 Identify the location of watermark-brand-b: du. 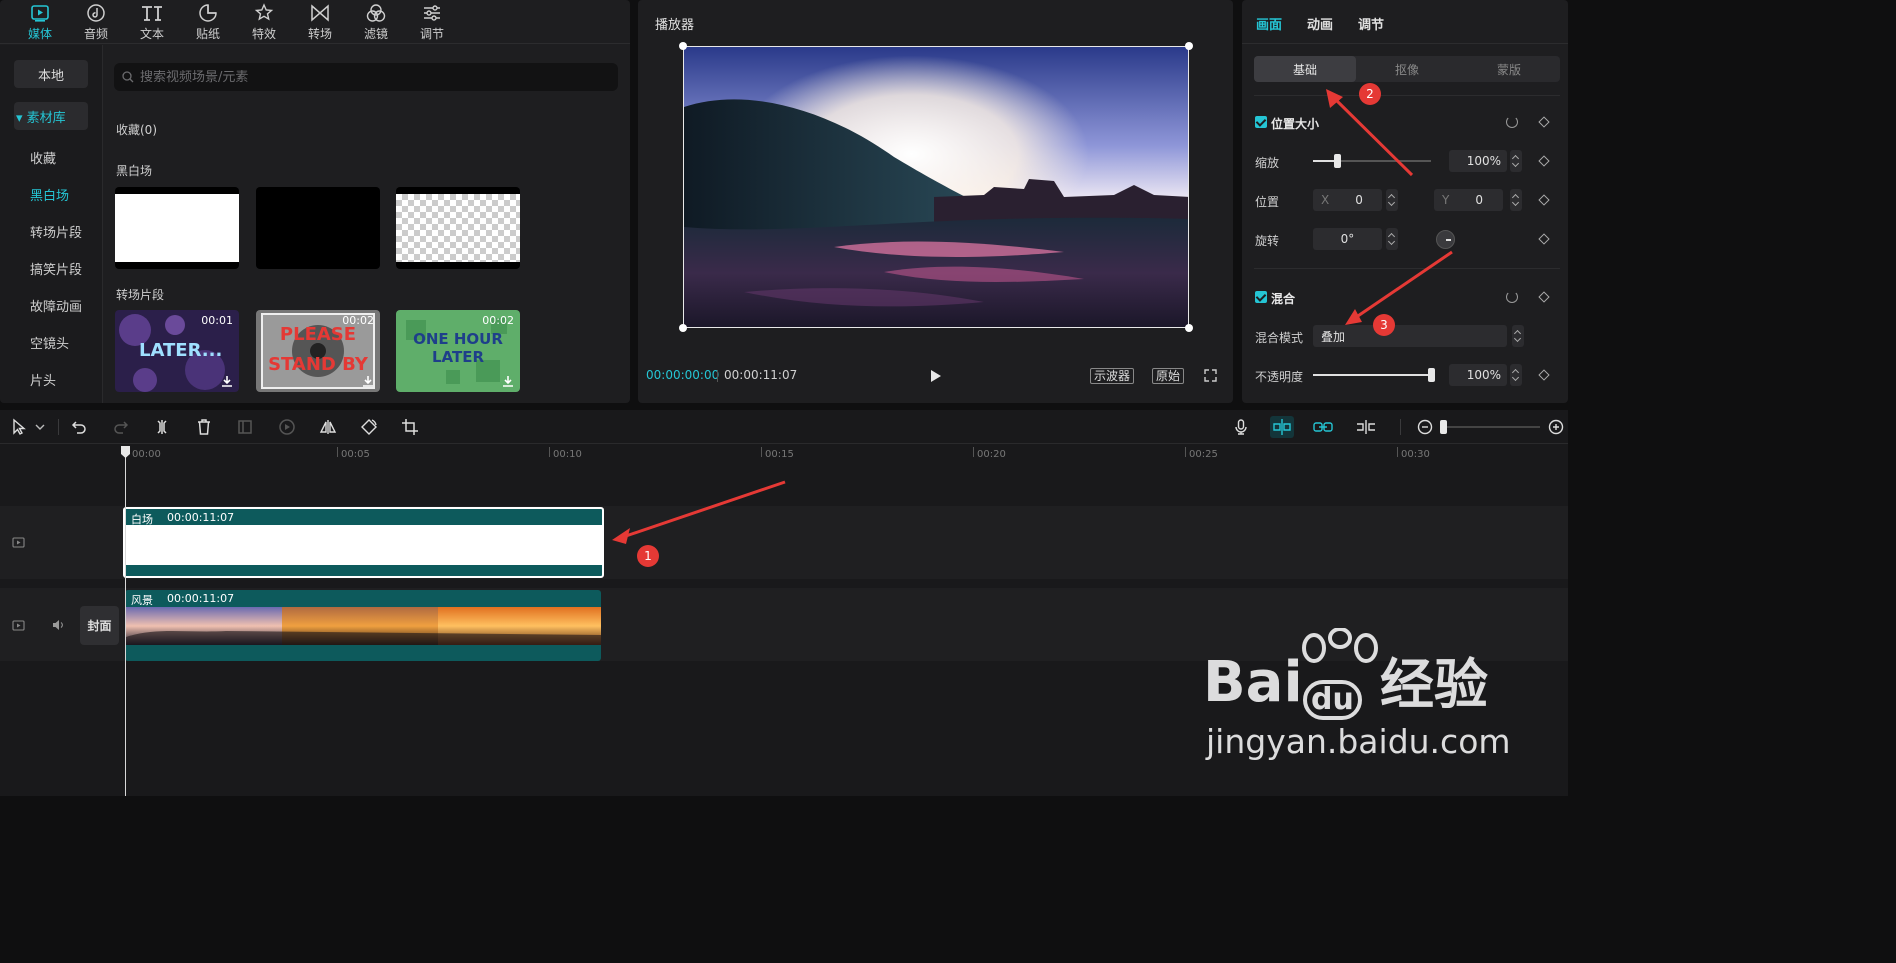
(1332, 700).